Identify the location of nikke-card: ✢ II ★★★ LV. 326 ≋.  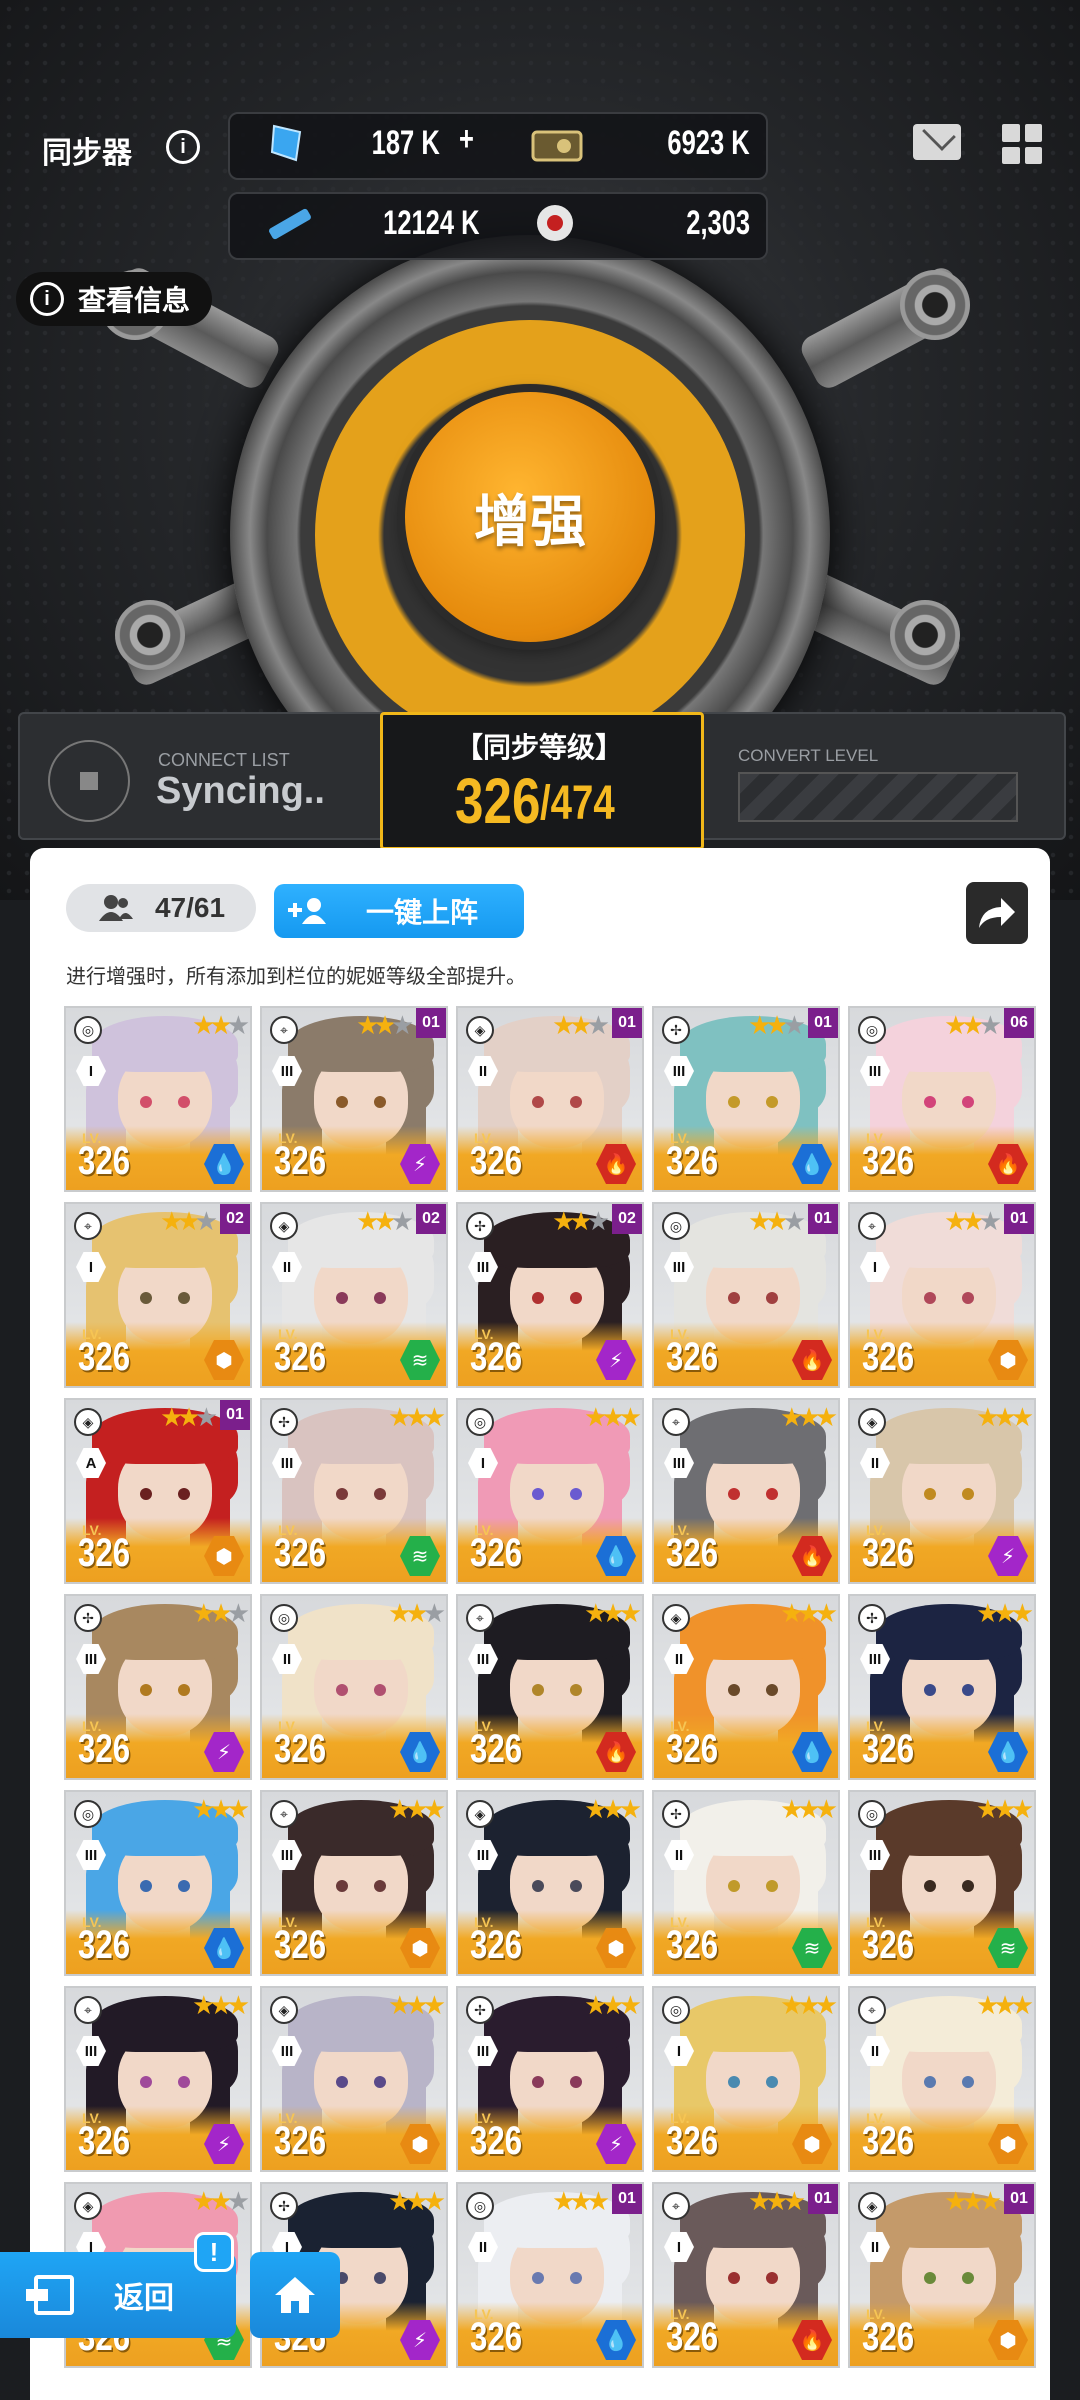
(746, 1883).